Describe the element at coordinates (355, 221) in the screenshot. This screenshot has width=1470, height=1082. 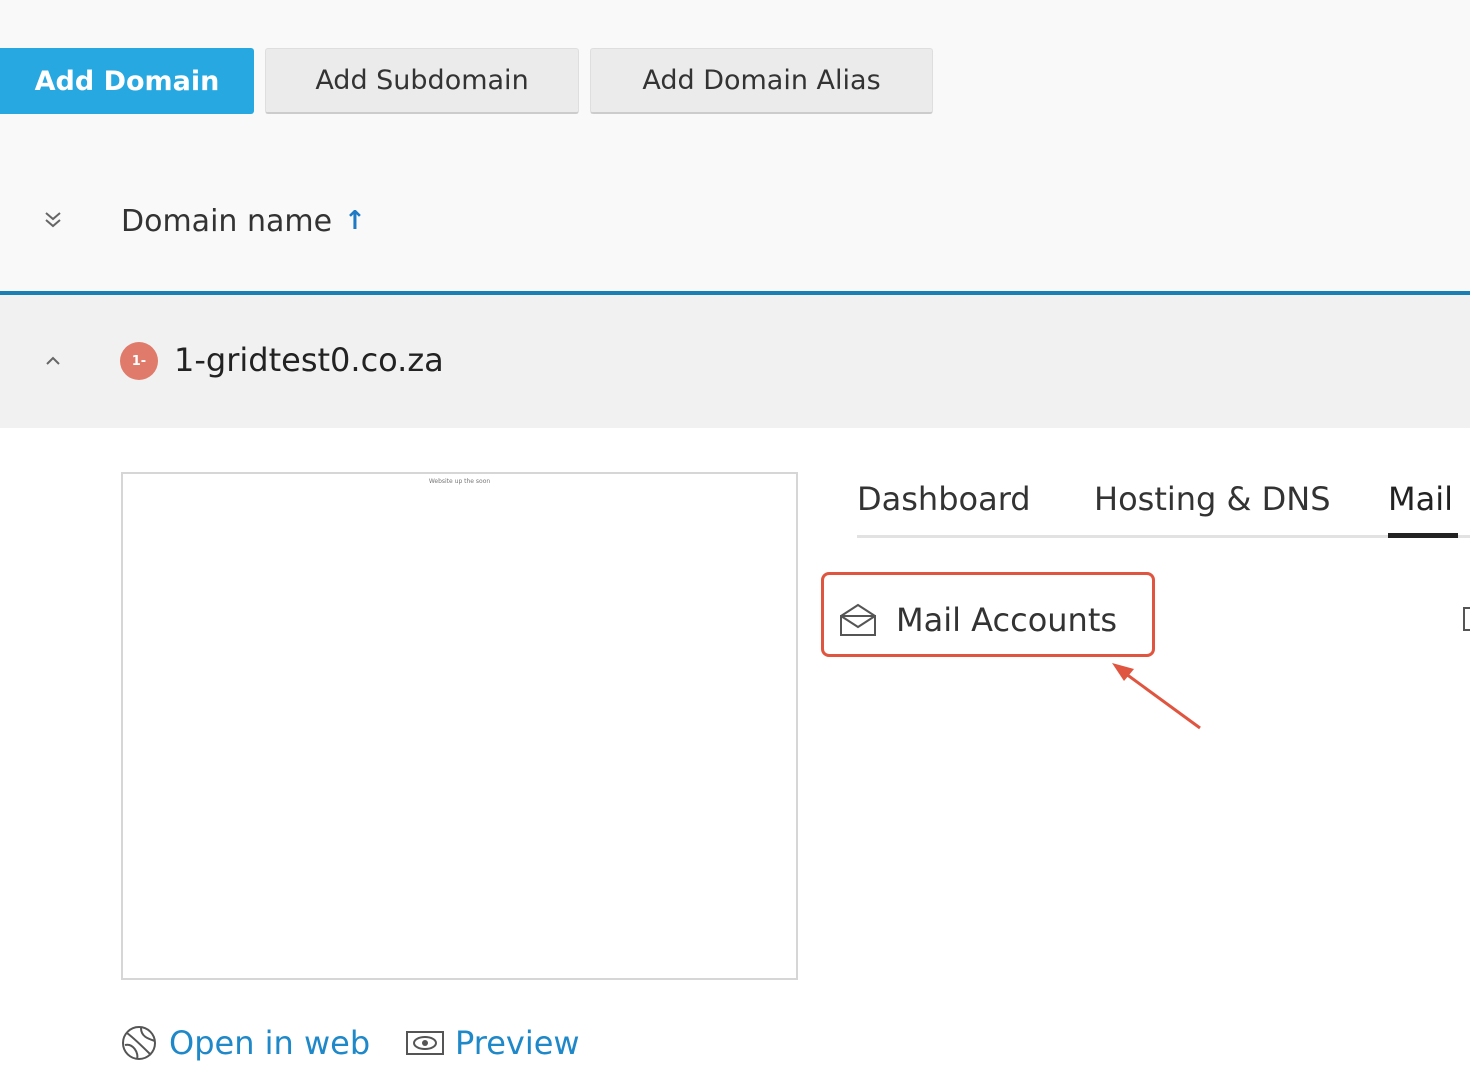
I see `sort-ascending-icon: ↑` at that location.